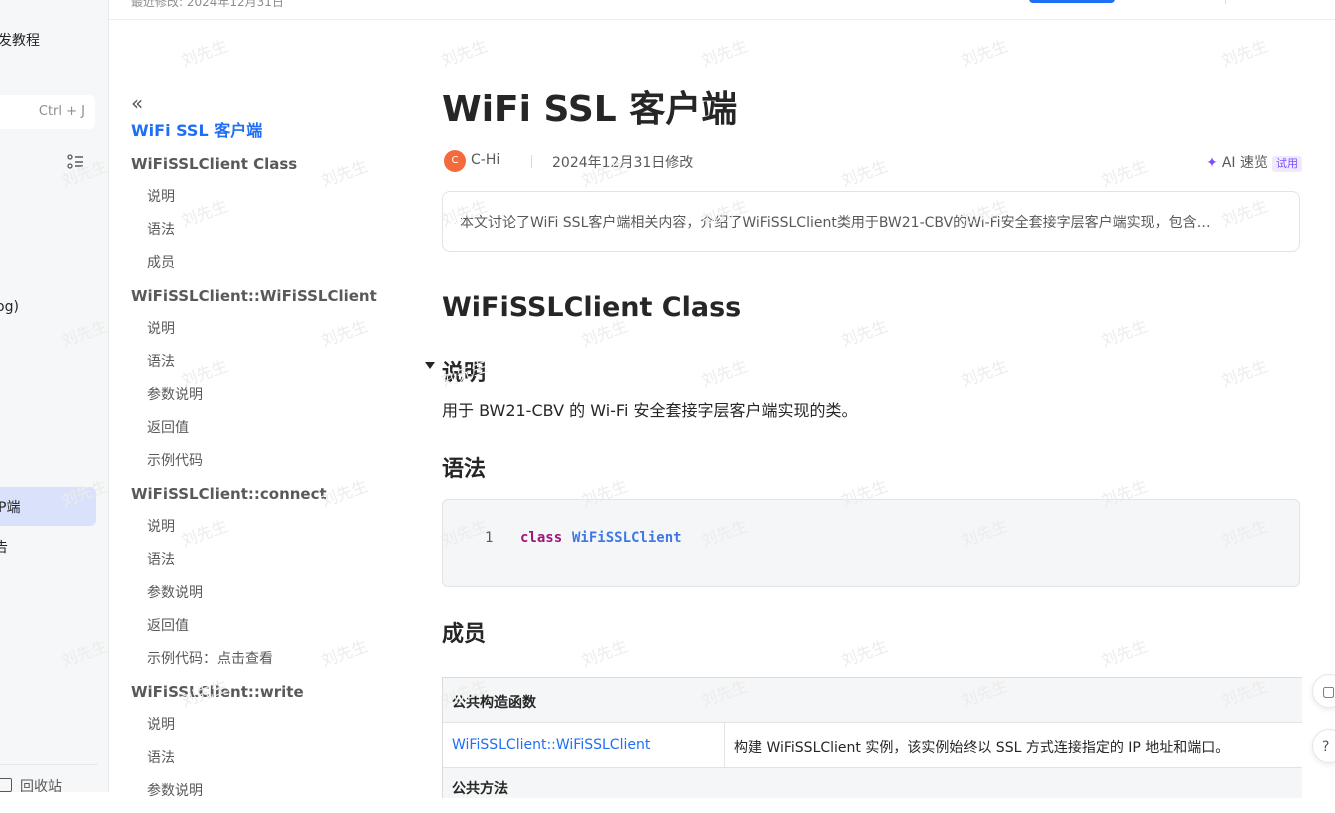  What do you see at coordinates (1244, 163) in the screenshot?
I see `ai-label: AI 速览` at bounding box center [1244, 163].